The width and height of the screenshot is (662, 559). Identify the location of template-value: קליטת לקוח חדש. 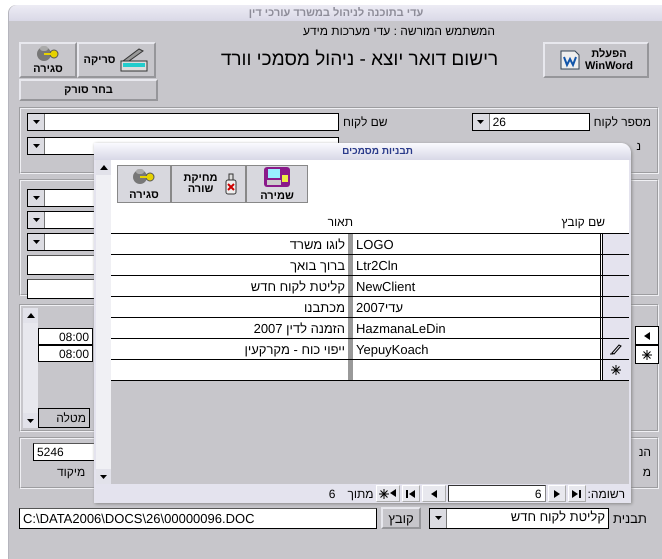
(558, 517).